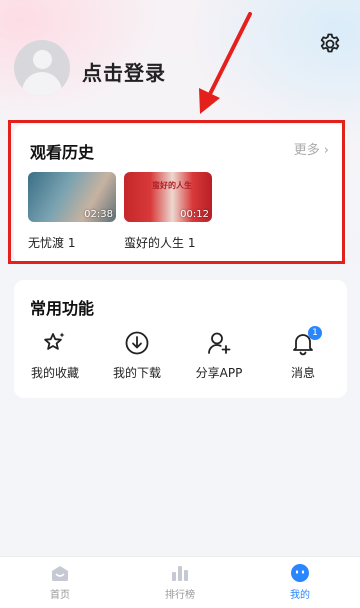 This screenshot has width=360, height=608. Describe the element at coordinates (300, 595) in the screenshot. I see `tab-mine-label: 我的` at that location.